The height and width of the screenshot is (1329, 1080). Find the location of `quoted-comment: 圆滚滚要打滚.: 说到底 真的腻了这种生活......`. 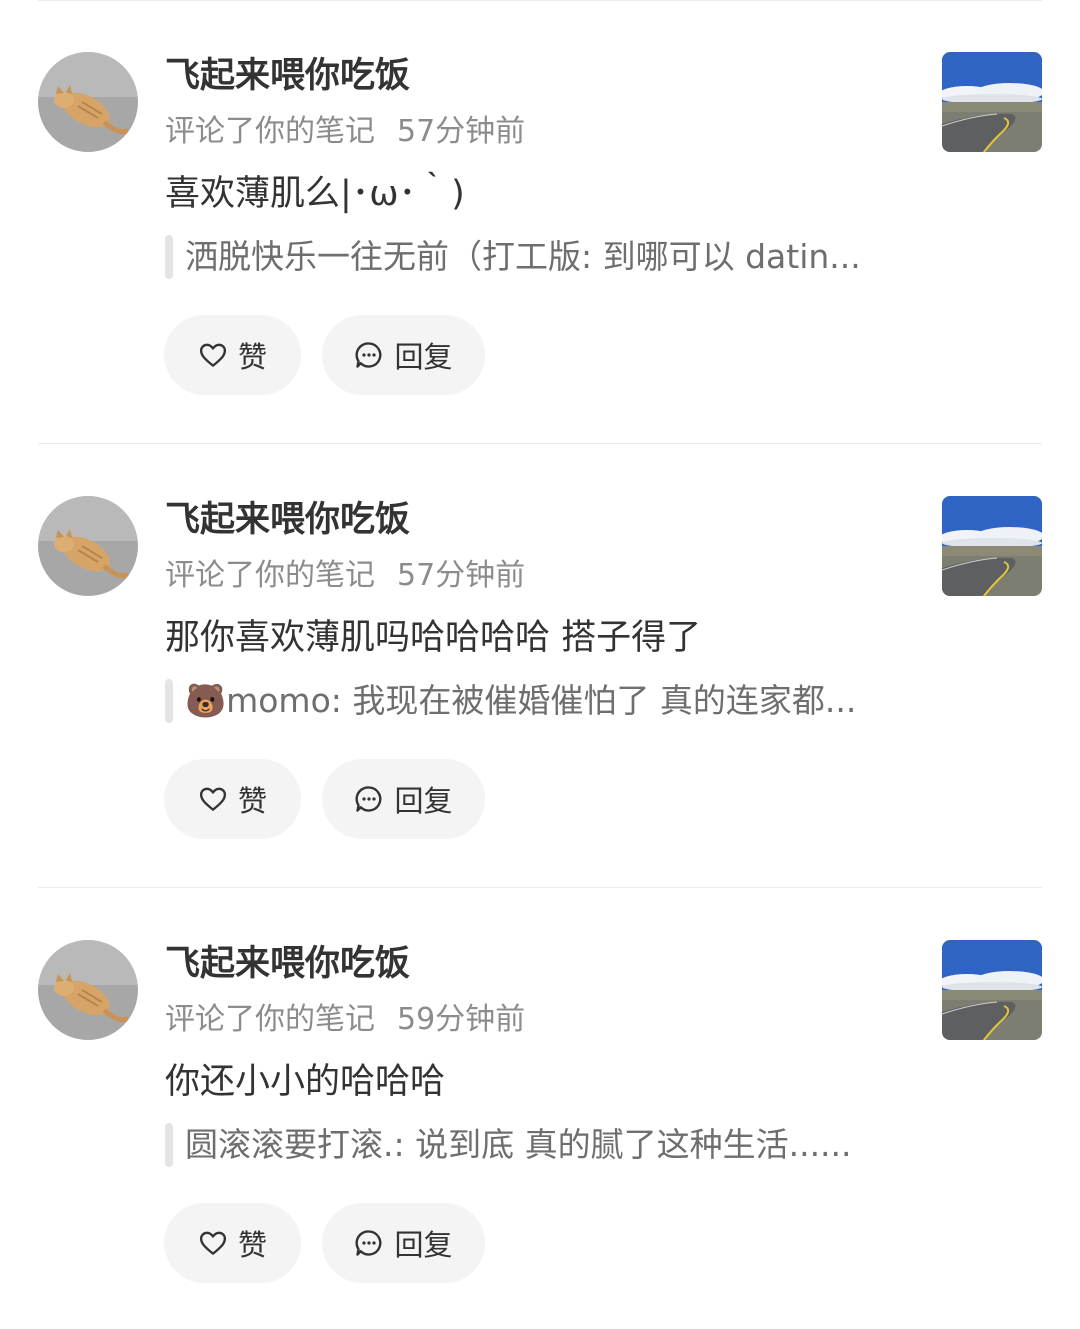

quoted-comment: 圆滚滚要打滚.: 说到底 真的腻了这种生活...... is located at coordinates (508, 1145).